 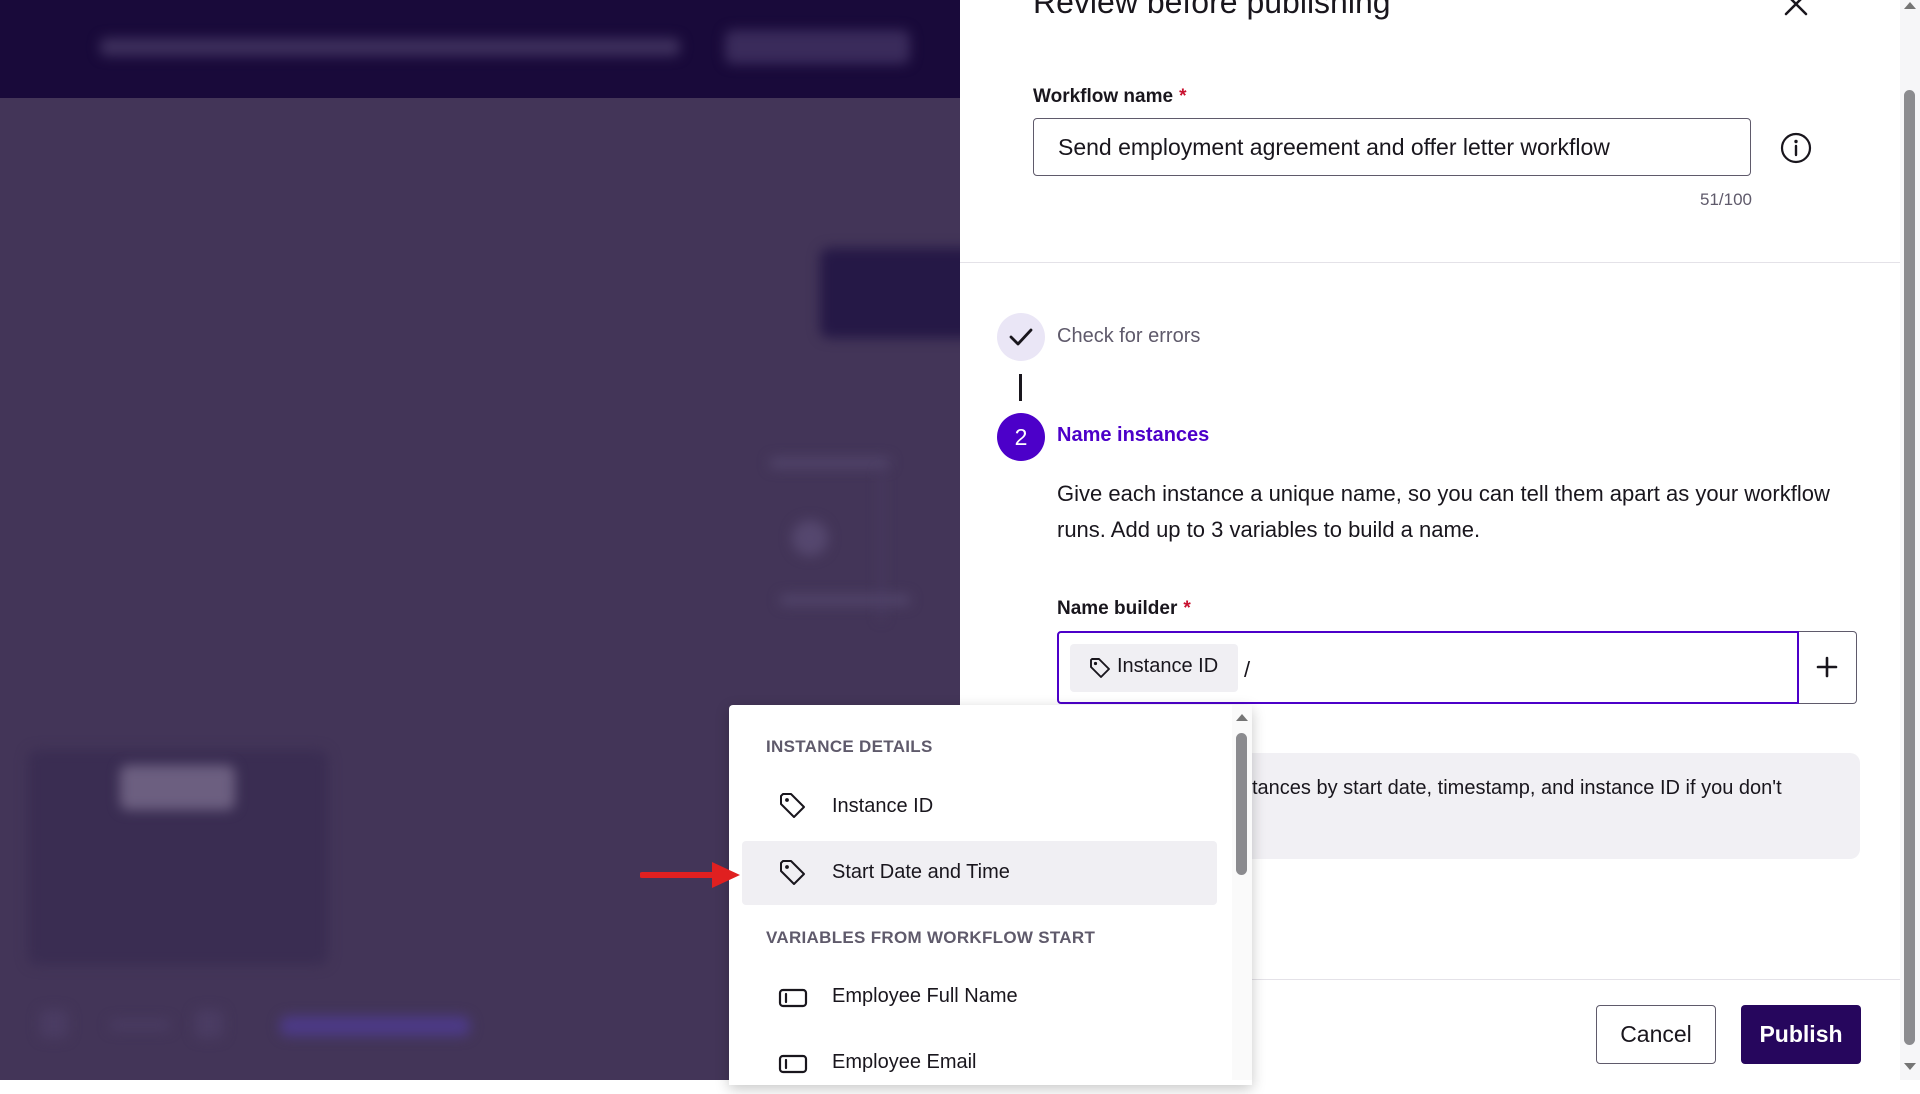 What do you see at coordinates (1212, 10) in the screenshot?
I see `panel-title: Review before publishing` at bounding box center [1212, 10].